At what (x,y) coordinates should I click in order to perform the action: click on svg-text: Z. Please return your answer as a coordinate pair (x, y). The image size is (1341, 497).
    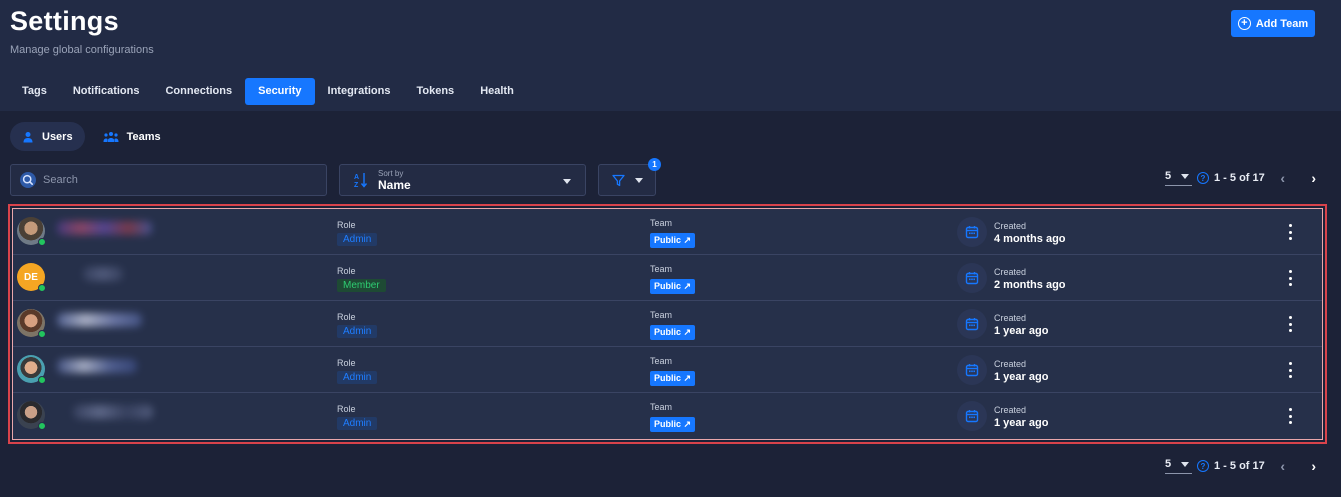
    Looking at the image, I should click on (356, 185).